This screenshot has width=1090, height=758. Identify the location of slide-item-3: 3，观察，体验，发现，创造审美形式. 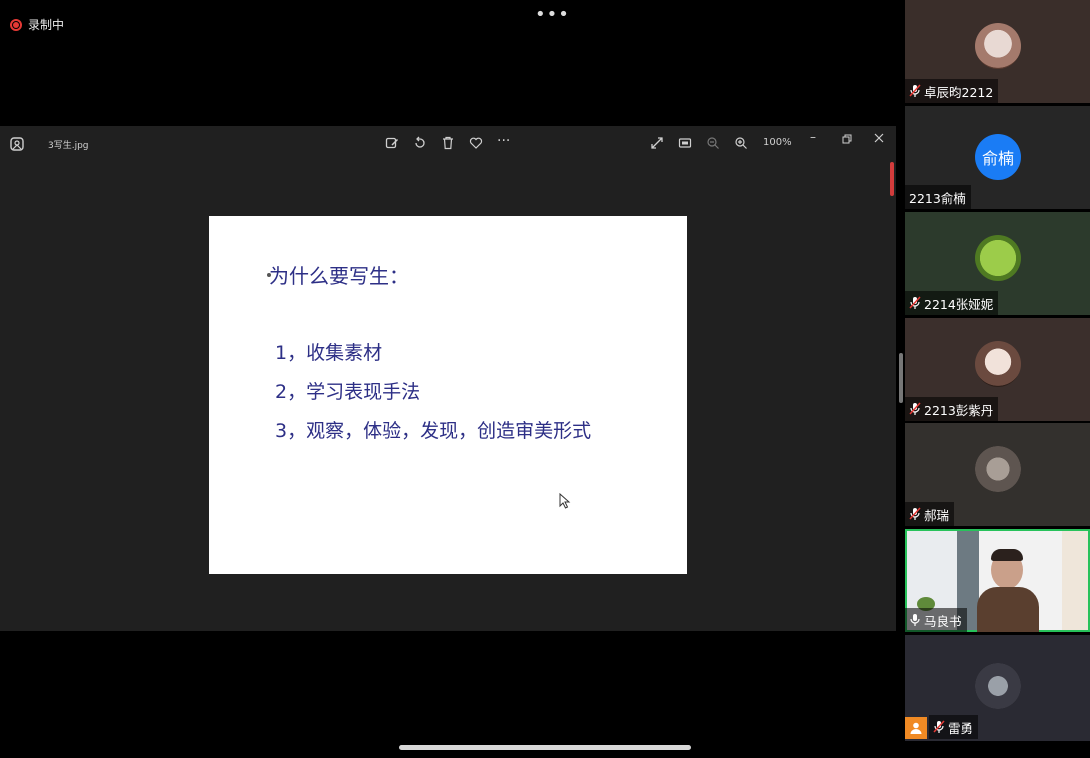
(433, 431).